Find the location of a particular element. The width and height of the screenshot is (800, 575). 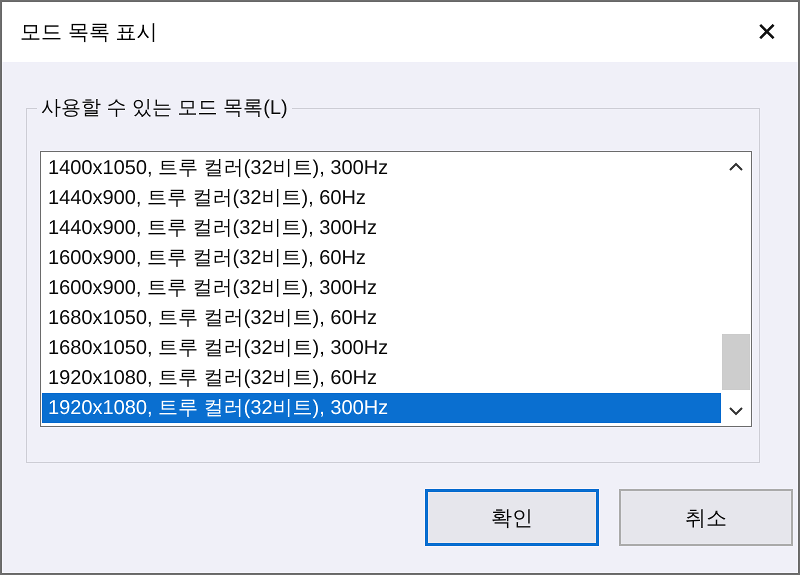

ok-button: 확인 is located at coordinates (512, 517).